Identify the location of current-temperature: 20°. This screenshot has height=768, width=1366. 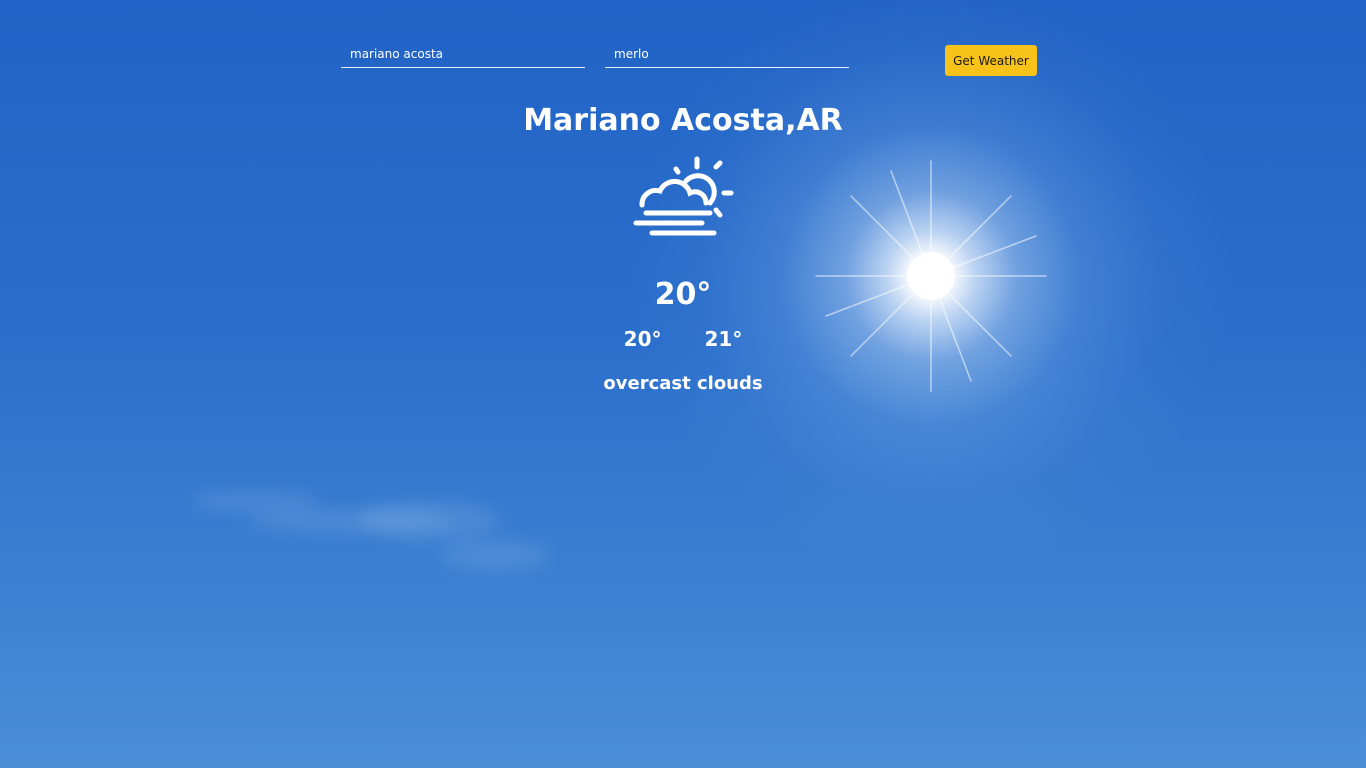
(683, 294).